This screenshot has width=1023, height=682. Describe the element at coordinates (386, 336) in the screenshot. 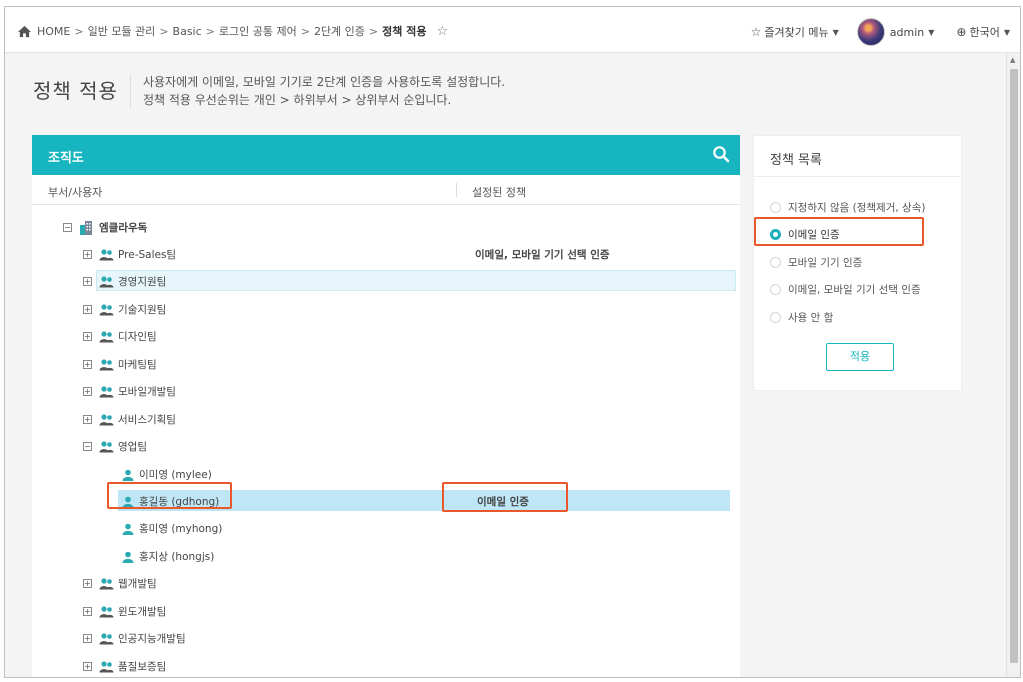

I see `tree-group-row: + 디자인팀` at that location.